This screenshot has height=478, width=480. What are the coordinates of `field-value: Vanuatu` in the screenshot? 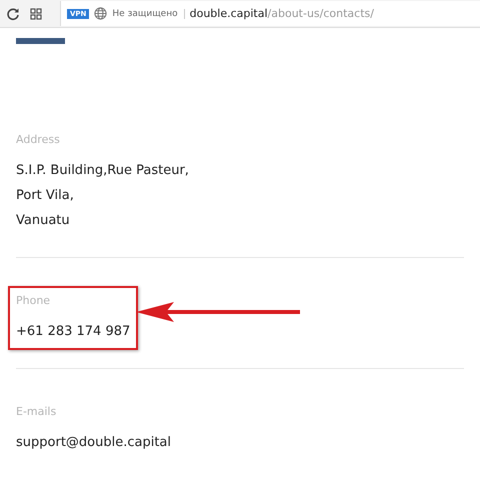 It's located at (43, 221).